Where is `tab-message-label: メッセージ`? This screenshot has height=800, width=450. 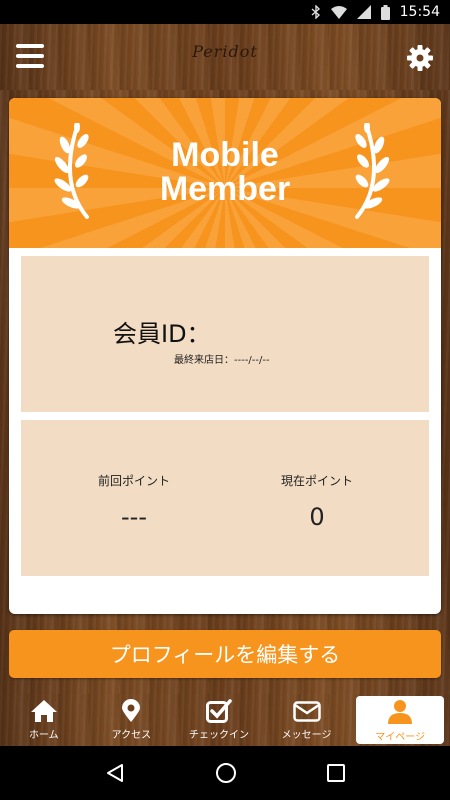 tab-message-label: メッセージ is located at coordinates (306, 735).